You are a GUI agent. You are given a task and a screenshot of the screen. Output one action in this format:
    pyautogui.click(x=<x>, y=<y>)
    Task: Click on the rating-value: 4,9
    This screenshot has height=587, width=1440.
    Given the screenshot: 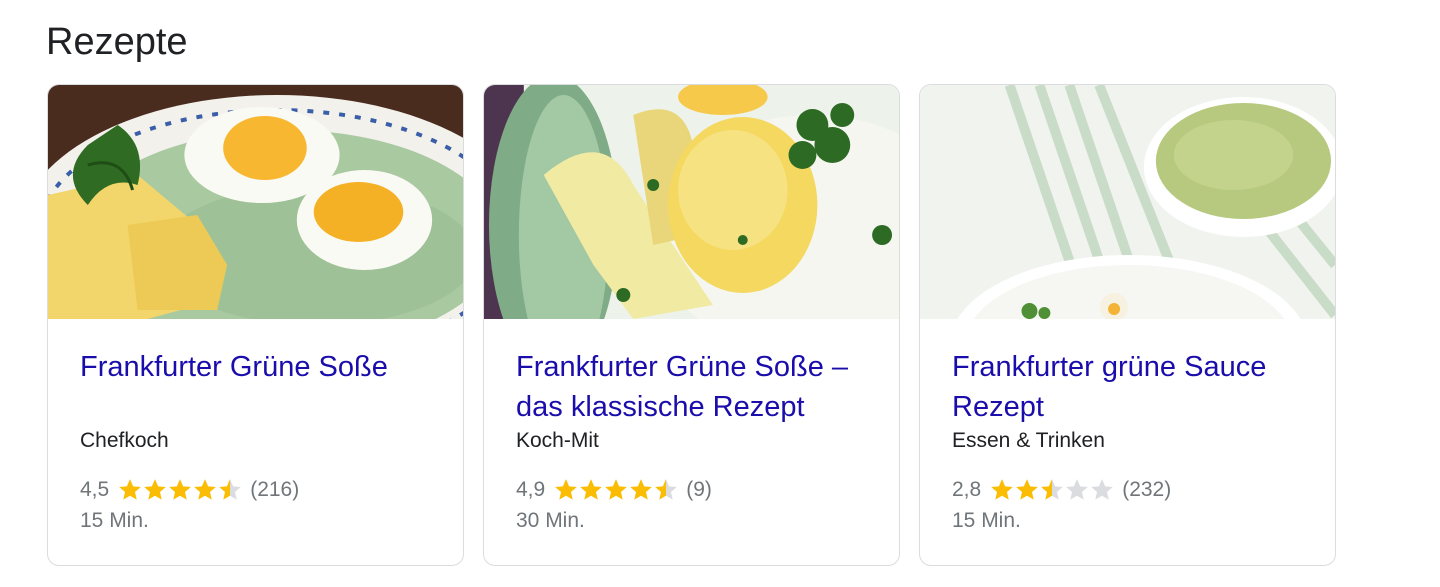 What is the action you would take?
    pyautogui.click(x=531, y=489)
    